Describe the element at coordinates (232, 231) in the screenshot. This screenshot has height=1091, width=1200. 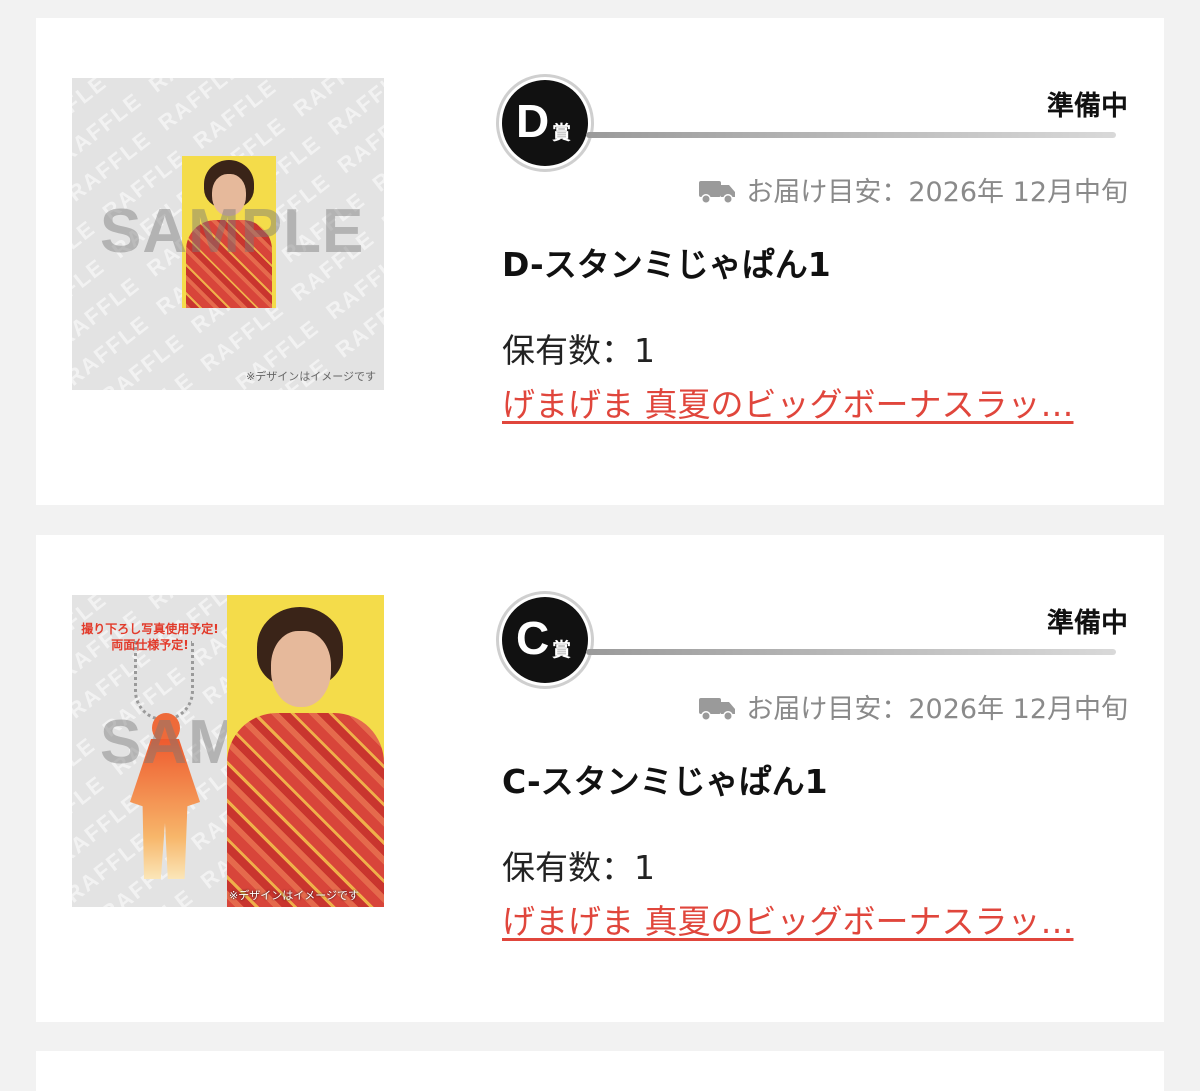
I see `sample-watermark: SAMPLE` at that location.